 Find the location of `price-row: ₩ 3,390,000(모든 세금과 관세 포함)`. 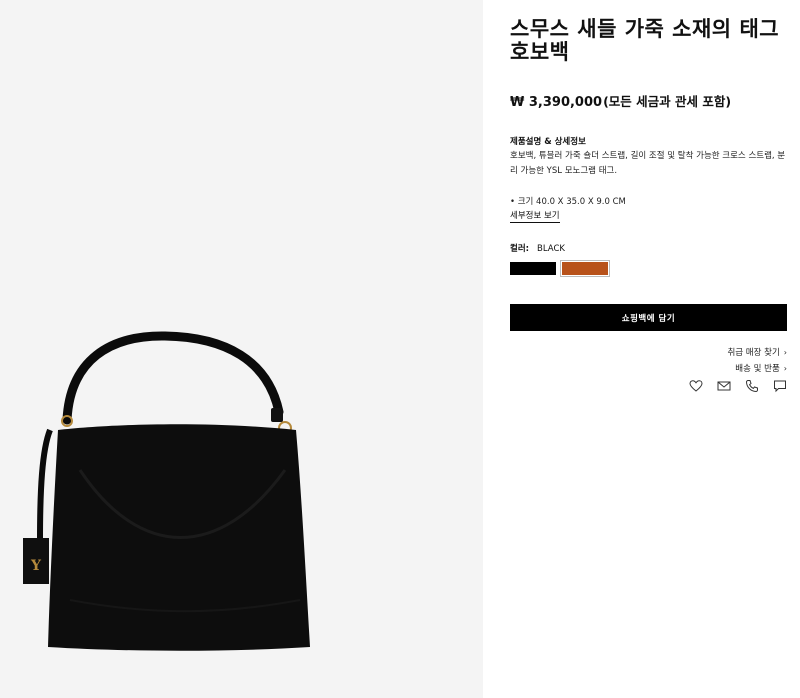

price-row: ₩ 3,390,000(모든 세금과 관세 포함) is located at coordinates (648, 100).